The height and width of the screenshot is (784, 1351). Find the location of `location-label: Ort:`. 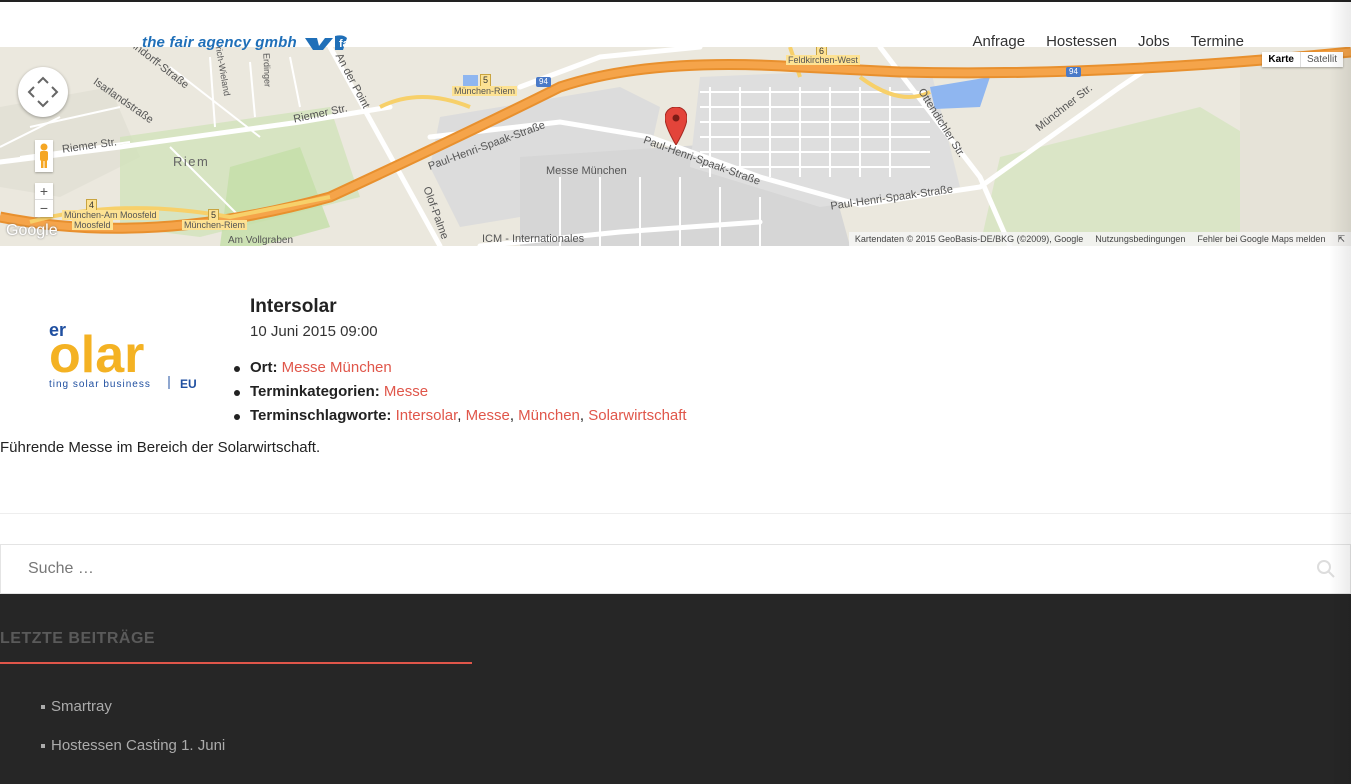

location-label: Ort: is located at coordinates (264, 367).